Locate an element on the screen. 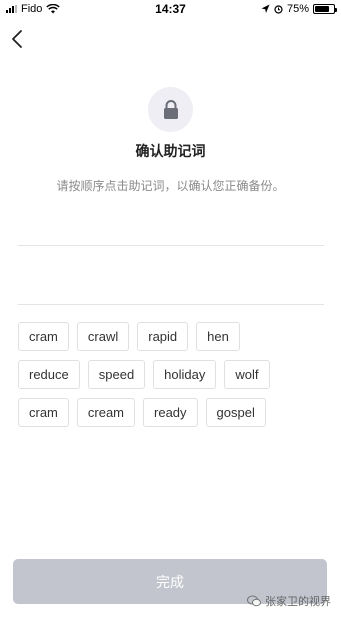 The image size is (341, 618). battery-fill is located at coordinates (322, 9).